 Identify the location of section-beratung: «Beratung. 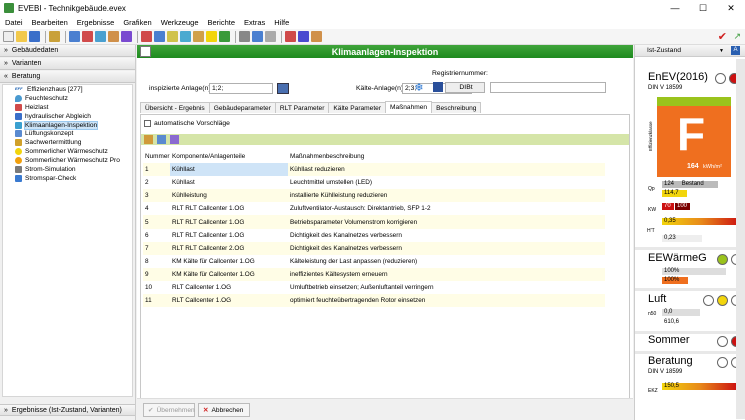
(67, 77).